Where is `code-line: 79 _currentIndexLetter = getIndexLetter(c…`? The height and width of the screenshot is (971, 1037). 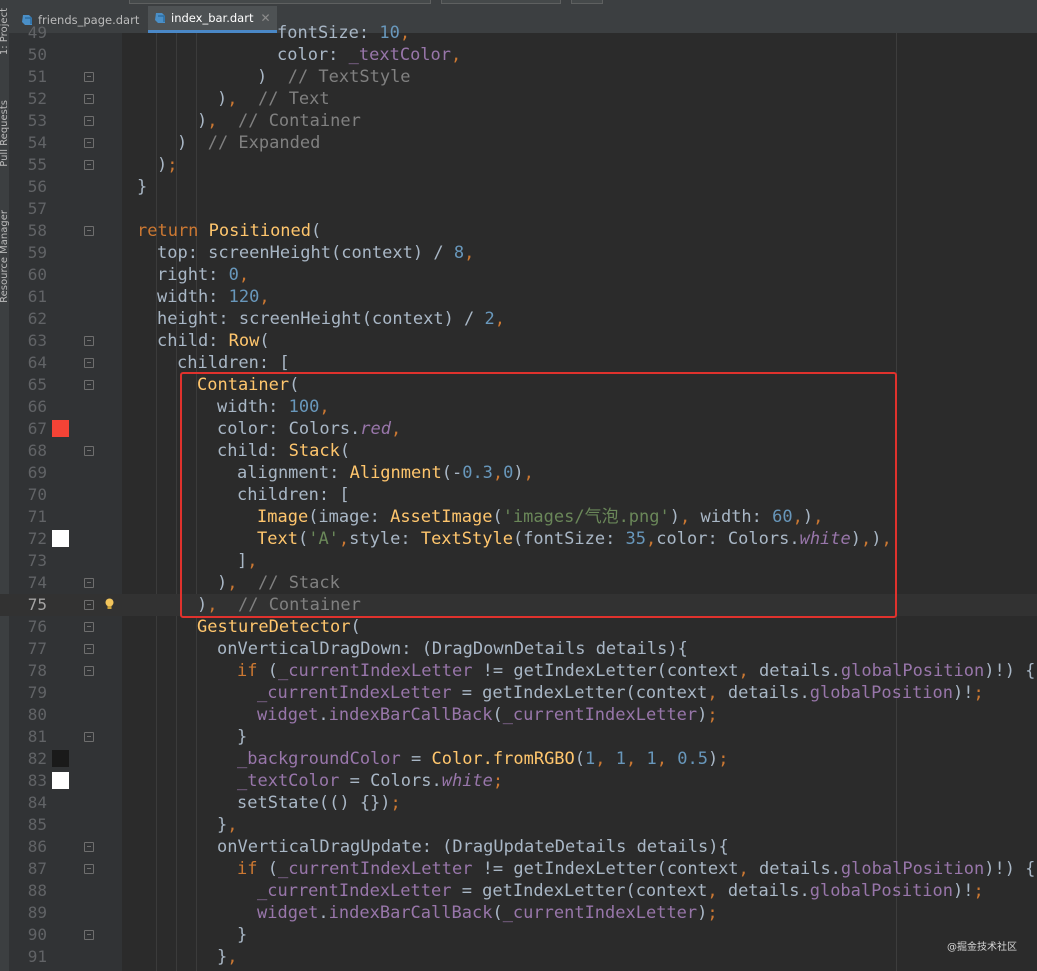
code-line: 79 _currentIndexLetter = getIndexLetter(c… is located at coordinates (518, 693).